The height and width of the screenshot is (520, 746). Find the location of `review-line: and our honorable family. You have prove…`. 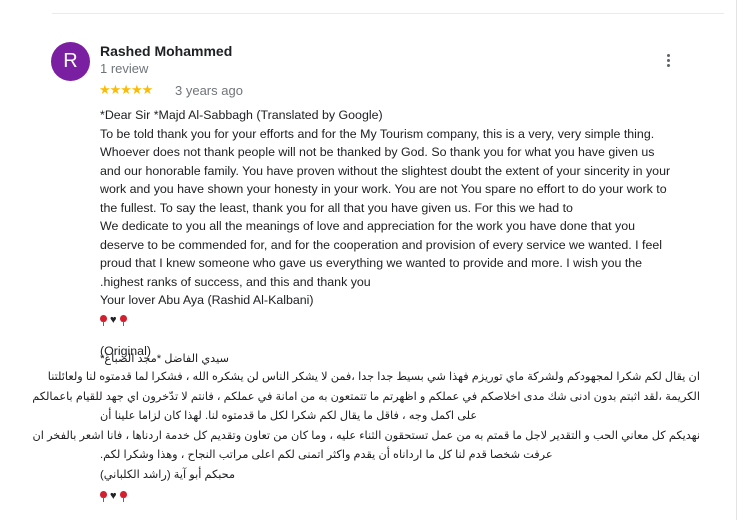

review-line: and our honorable family. You have prove… is located at coordinates (385, 170).